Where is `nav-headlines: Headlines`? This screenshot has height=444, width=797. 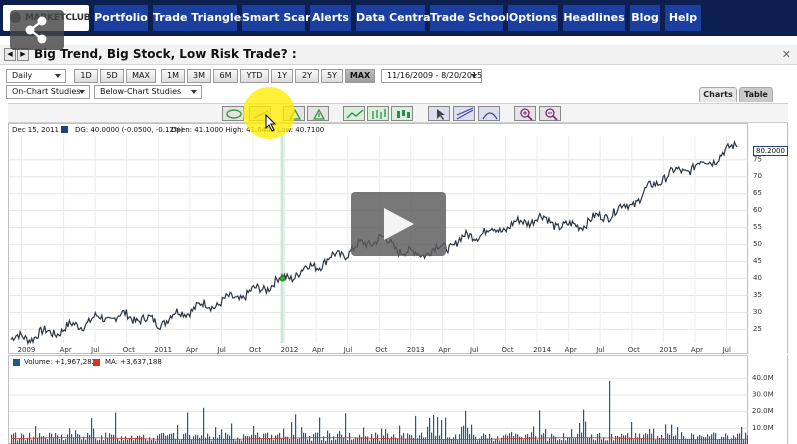 nav-headlines: Headlines is located at coordinates (594, 18).